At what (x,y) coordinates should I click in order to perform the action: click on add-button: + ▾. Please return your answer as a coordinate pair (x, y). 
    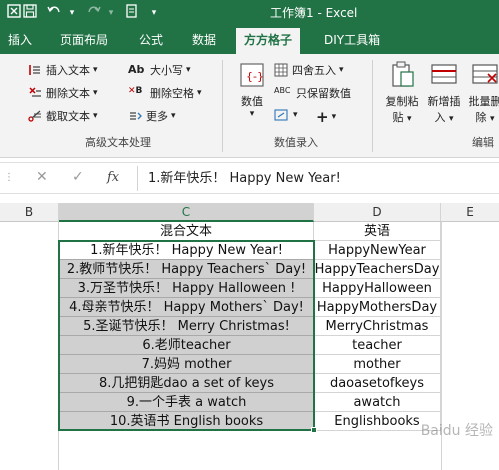
    Looking at the image, I should click on (326, 117).